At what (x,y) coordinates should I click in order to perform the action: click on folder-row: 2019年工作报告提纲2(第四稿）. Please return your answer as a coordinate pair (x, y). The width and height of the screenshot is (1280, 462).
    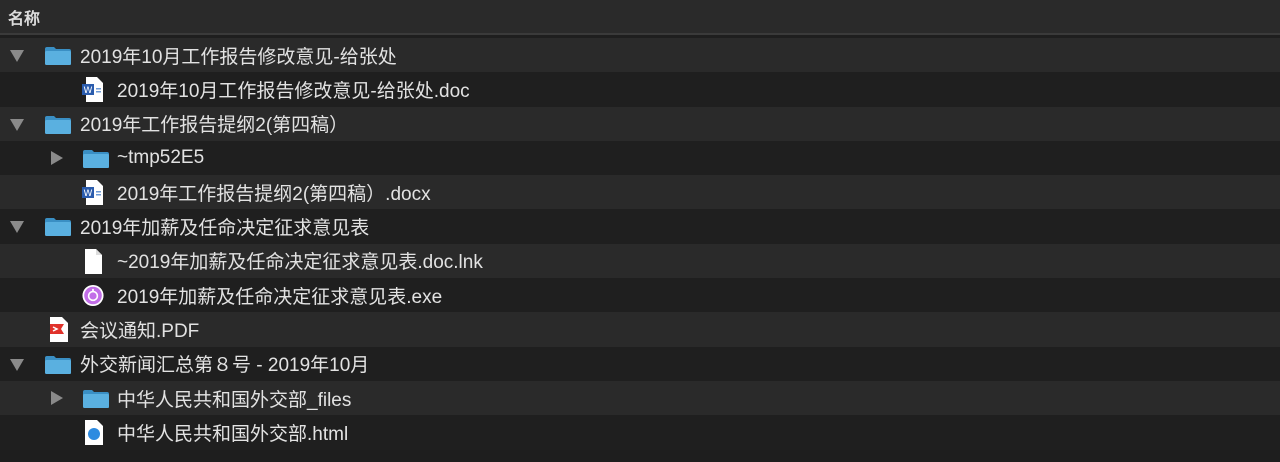
    Looking at the image, I should click on (640, 123).